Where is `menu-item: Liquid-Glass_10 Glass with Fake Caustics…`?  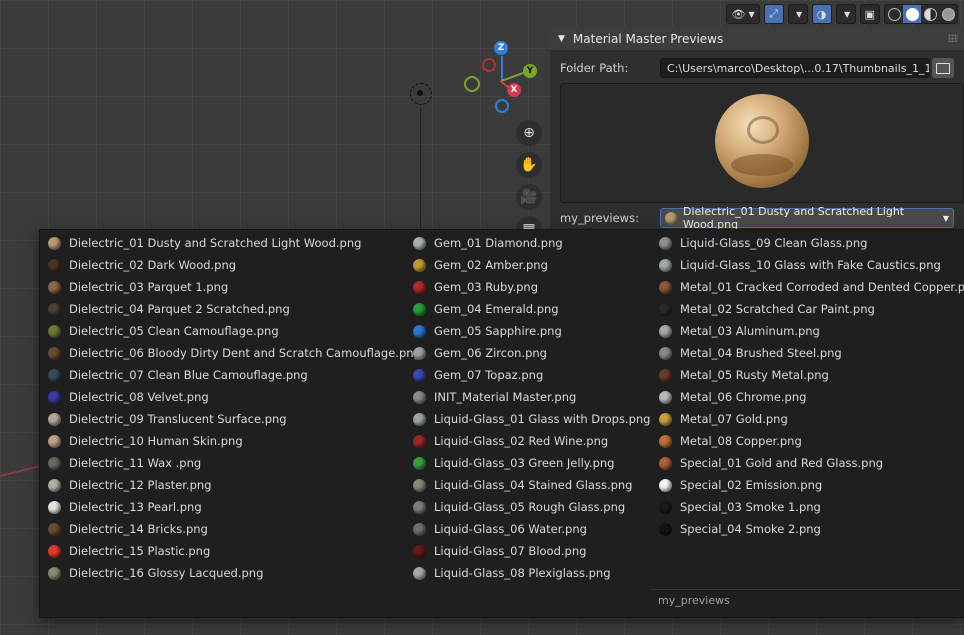
menu-item: Liquid-Glass_10 Glass with Fake Caustics… is located at coordinates (807, 265).